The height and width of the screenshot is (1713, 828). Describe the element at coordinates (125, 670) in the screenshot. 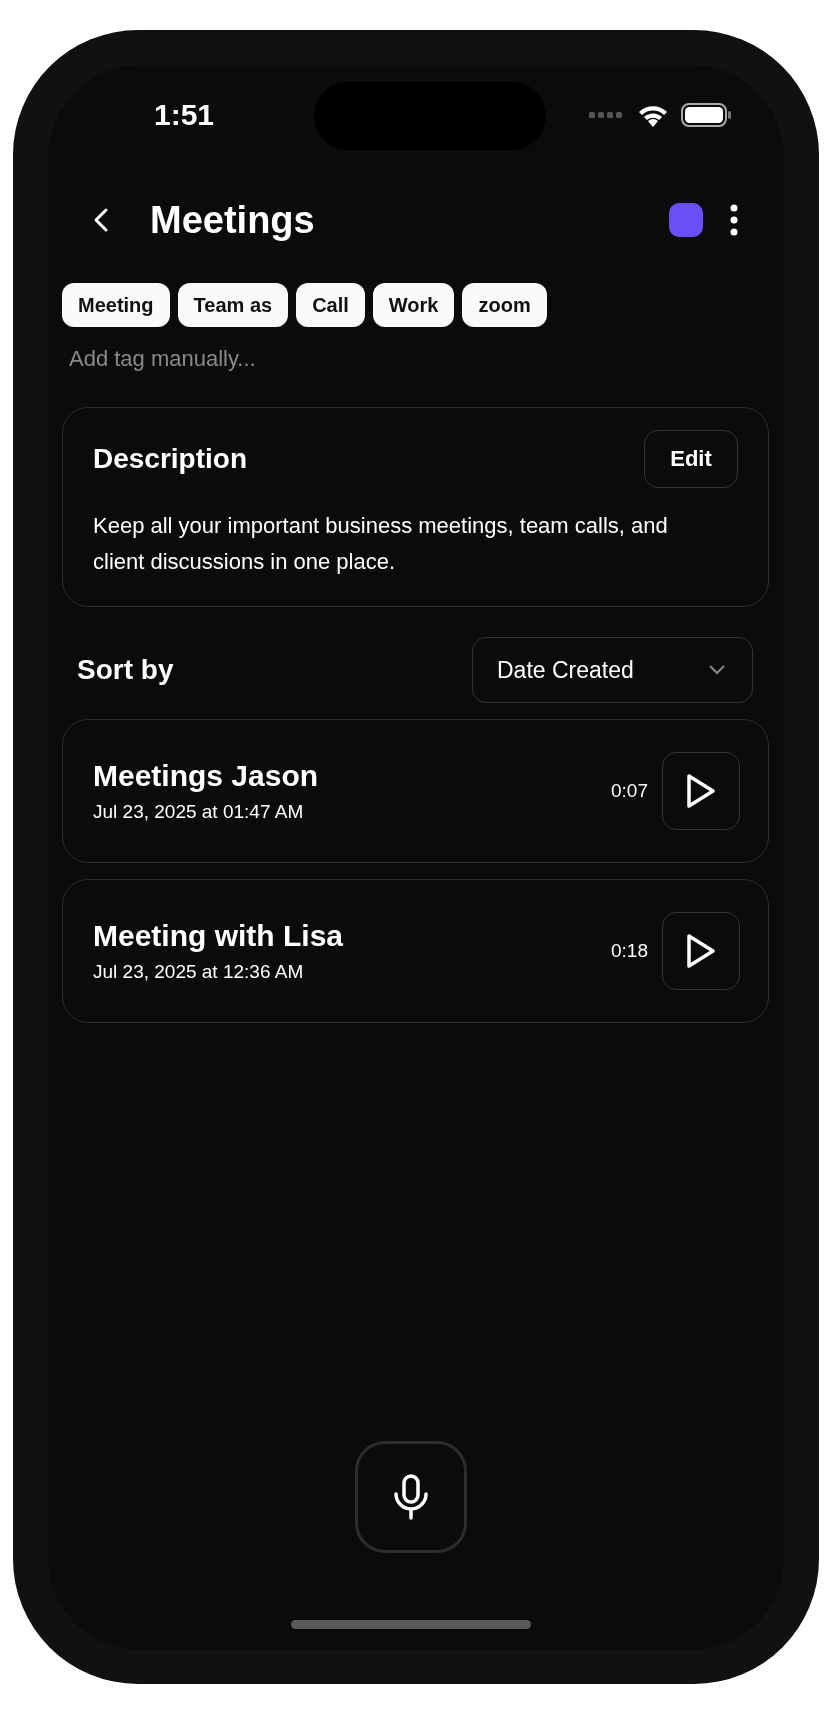

I see `sort-label: Sort by` at that location.